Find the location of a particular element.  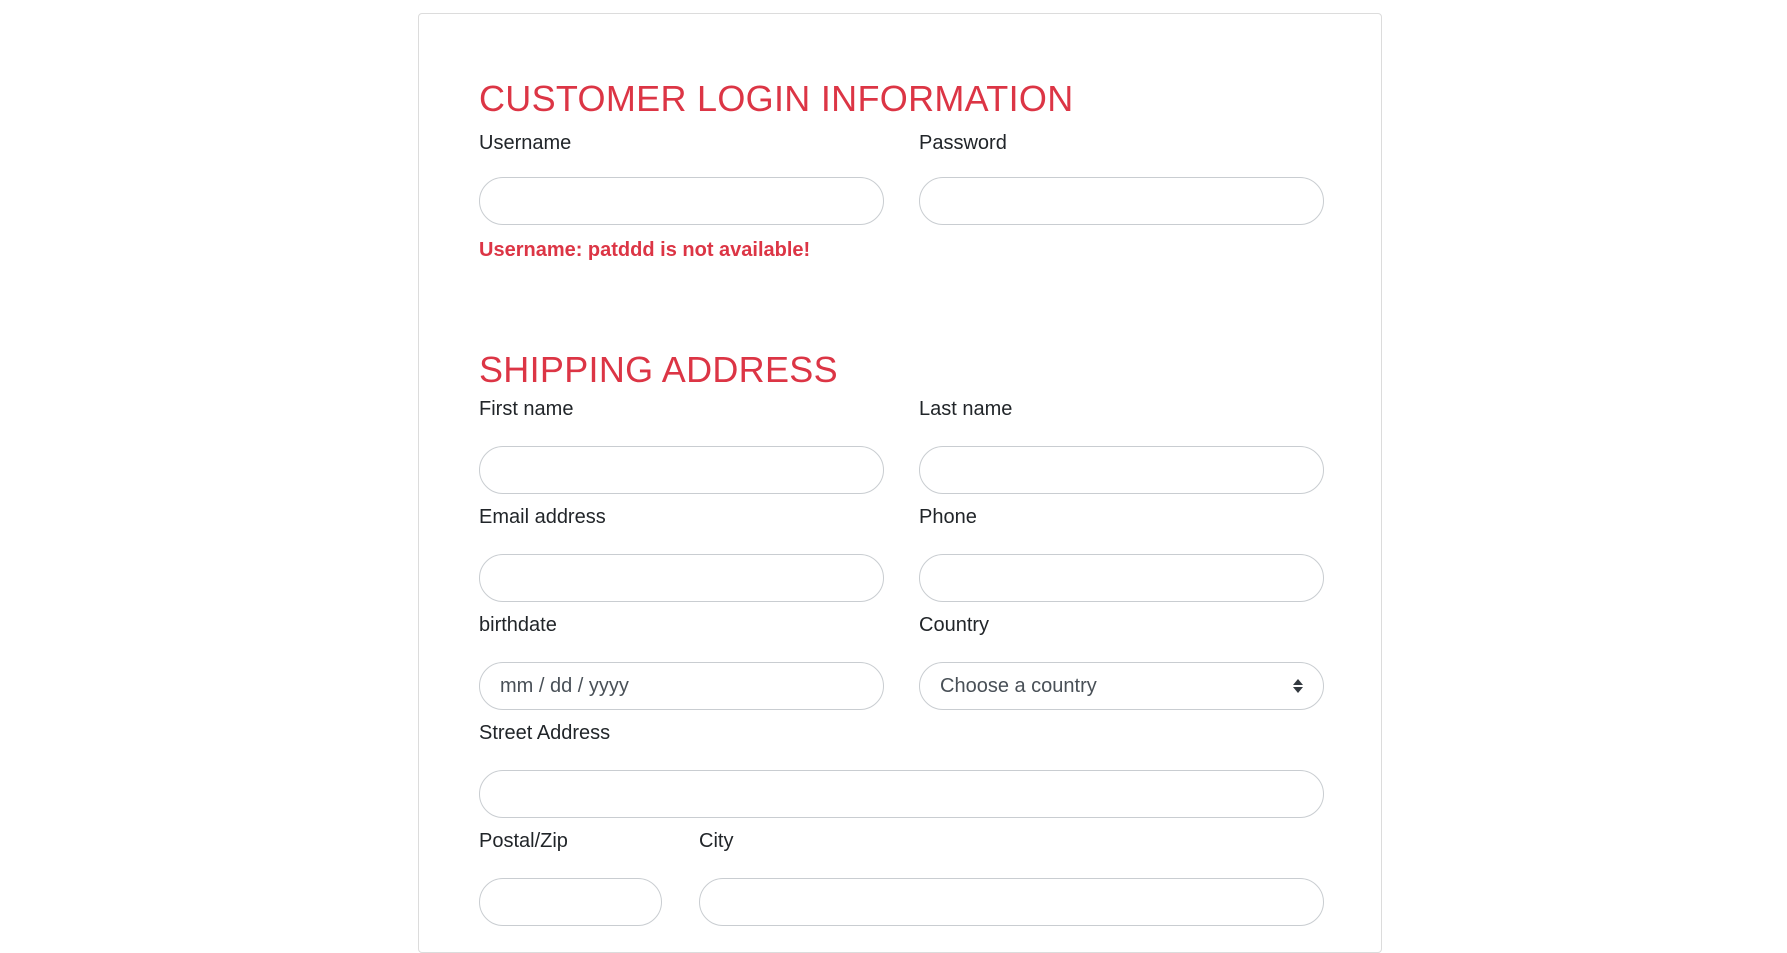

birthdate-label: birthdate is located at coordinates (518, 625).